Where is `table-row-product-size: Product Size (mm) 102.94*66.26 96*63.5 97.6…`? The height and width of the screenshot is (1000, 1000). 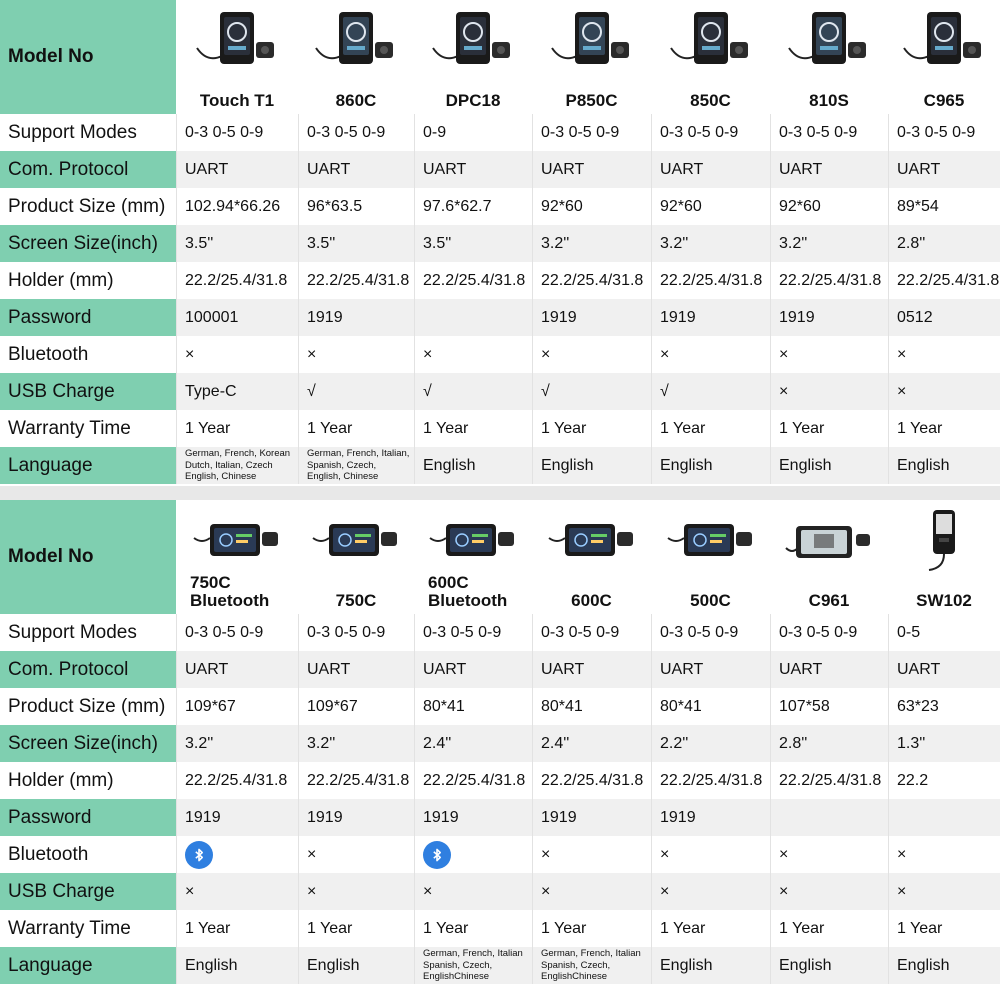
table-row-product-size: Product Size (mm) 102.94*66.26 96*63.5 97.6… is located at coordinates (500, 206).